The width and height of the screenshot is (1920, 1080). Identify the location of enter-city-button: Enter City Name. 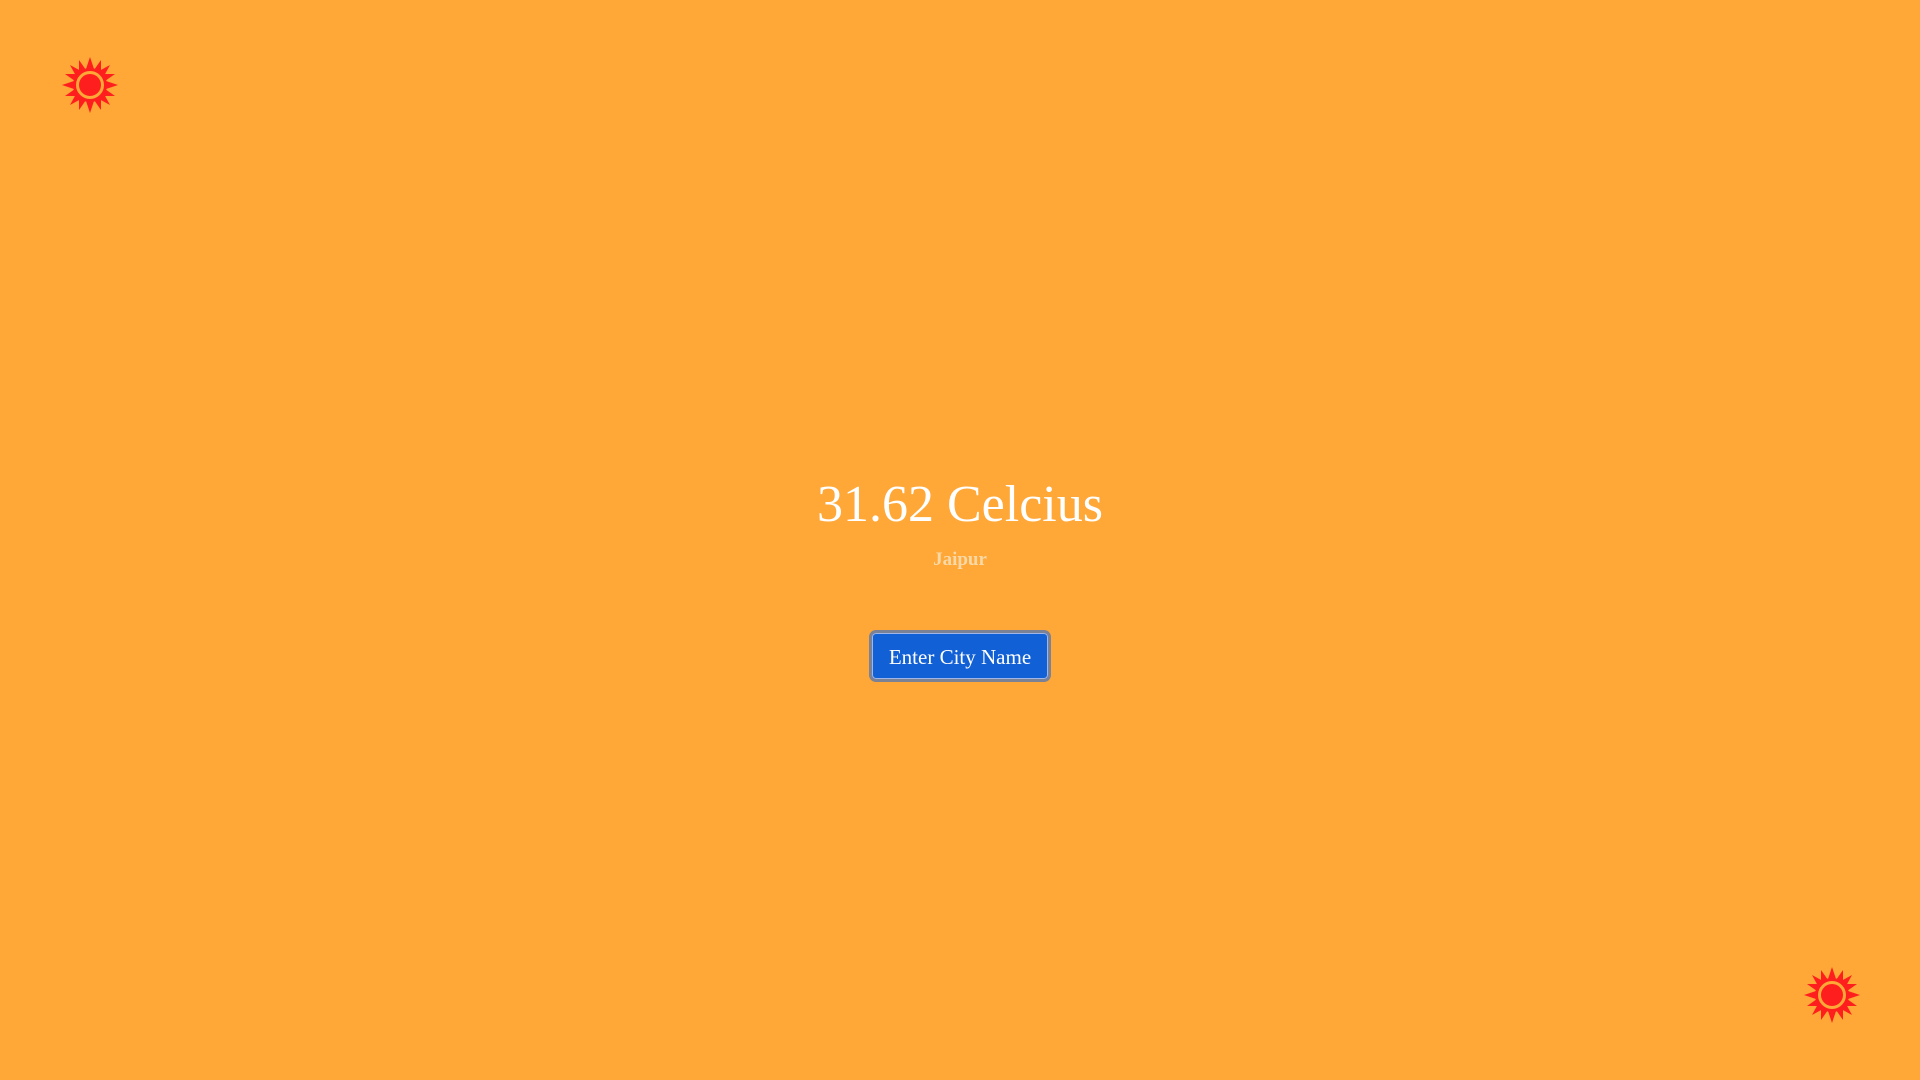
(960, 656).